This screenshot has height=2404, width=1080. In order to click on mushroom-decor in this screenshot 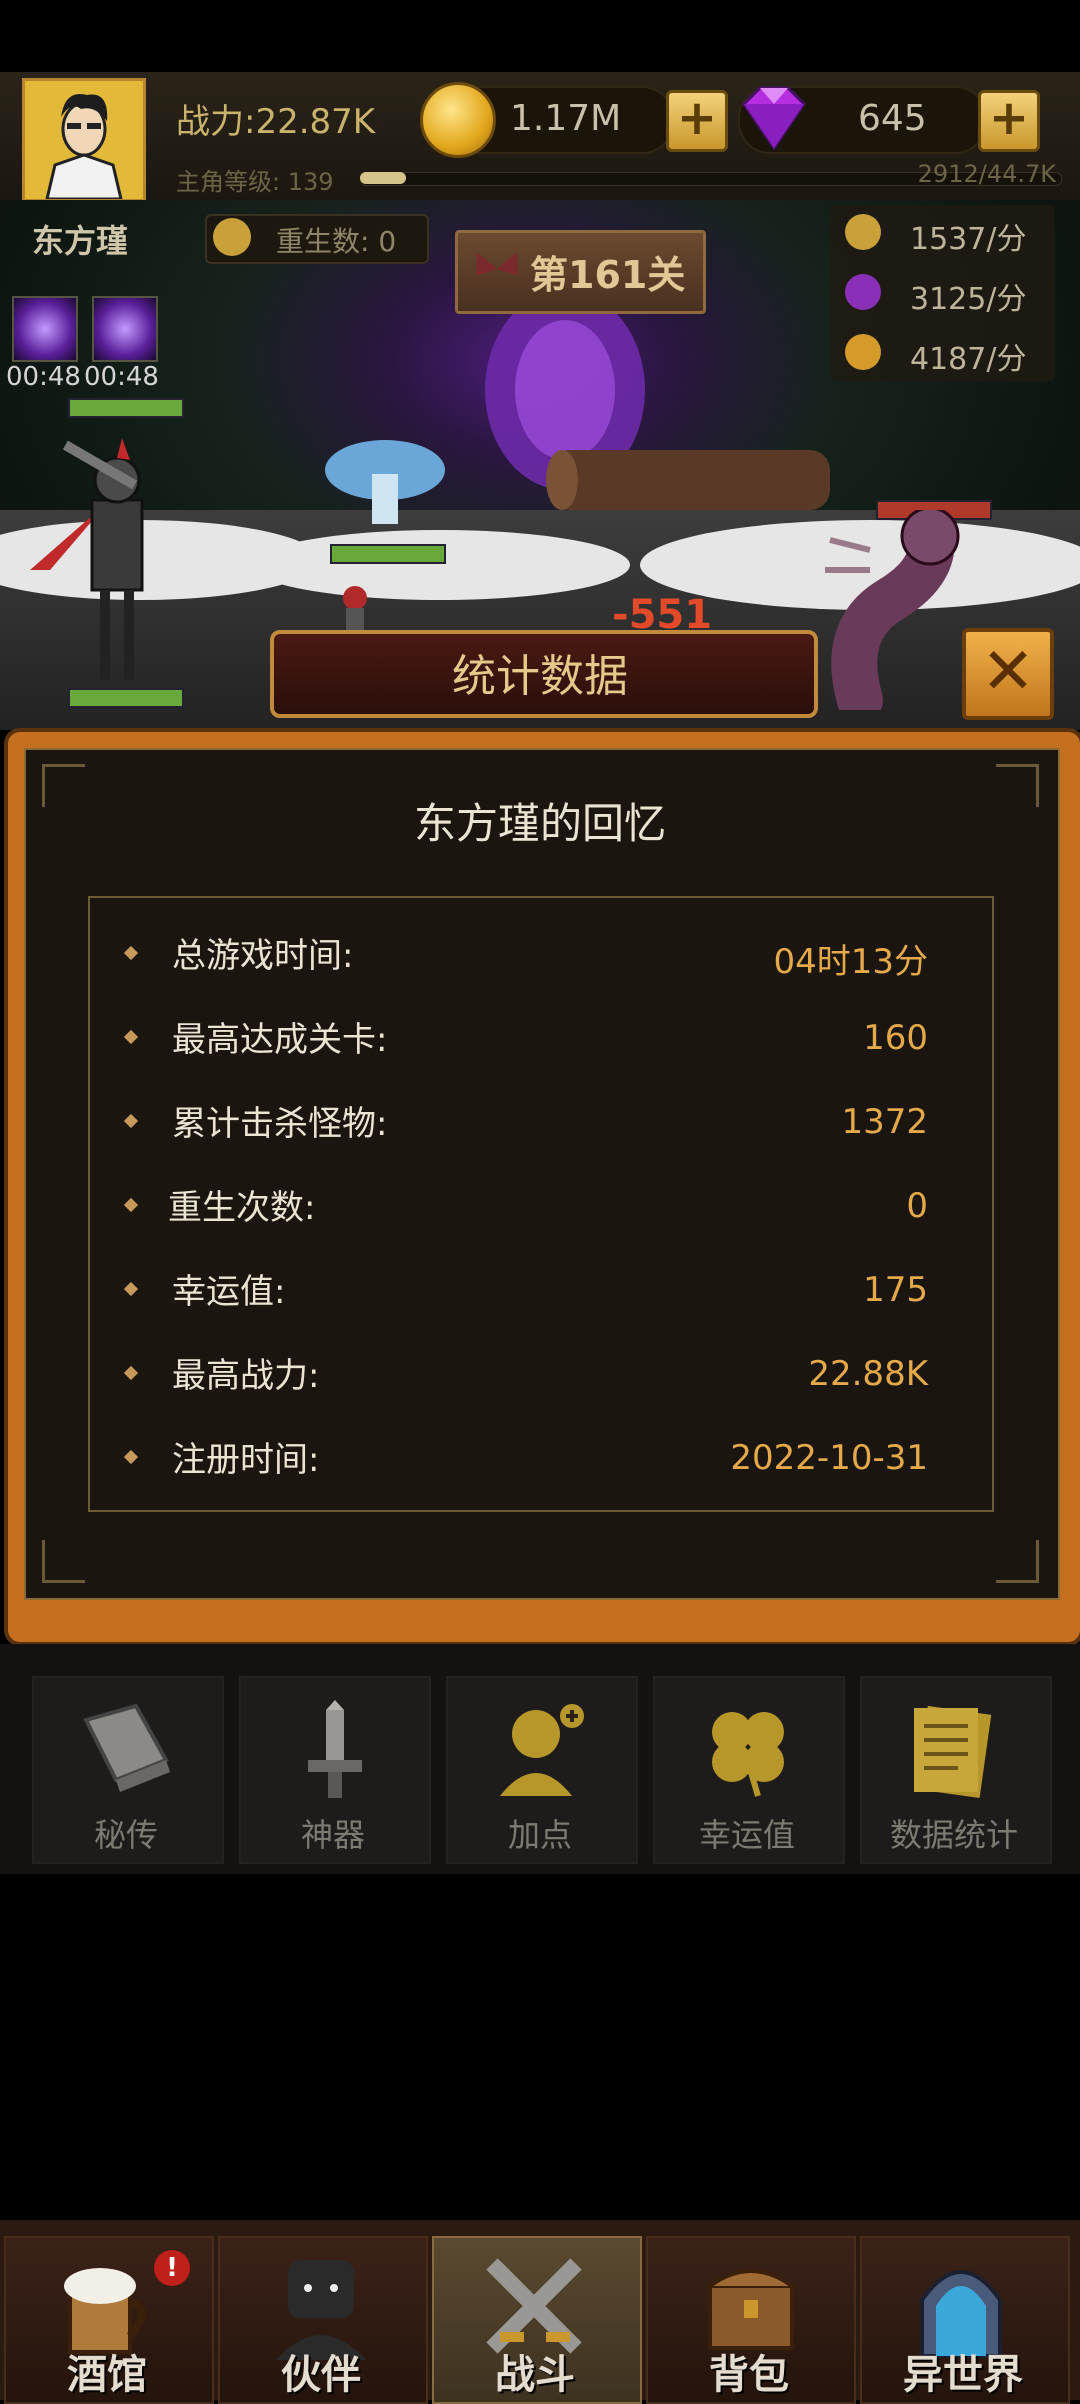, I will do `click(385, 482)`.